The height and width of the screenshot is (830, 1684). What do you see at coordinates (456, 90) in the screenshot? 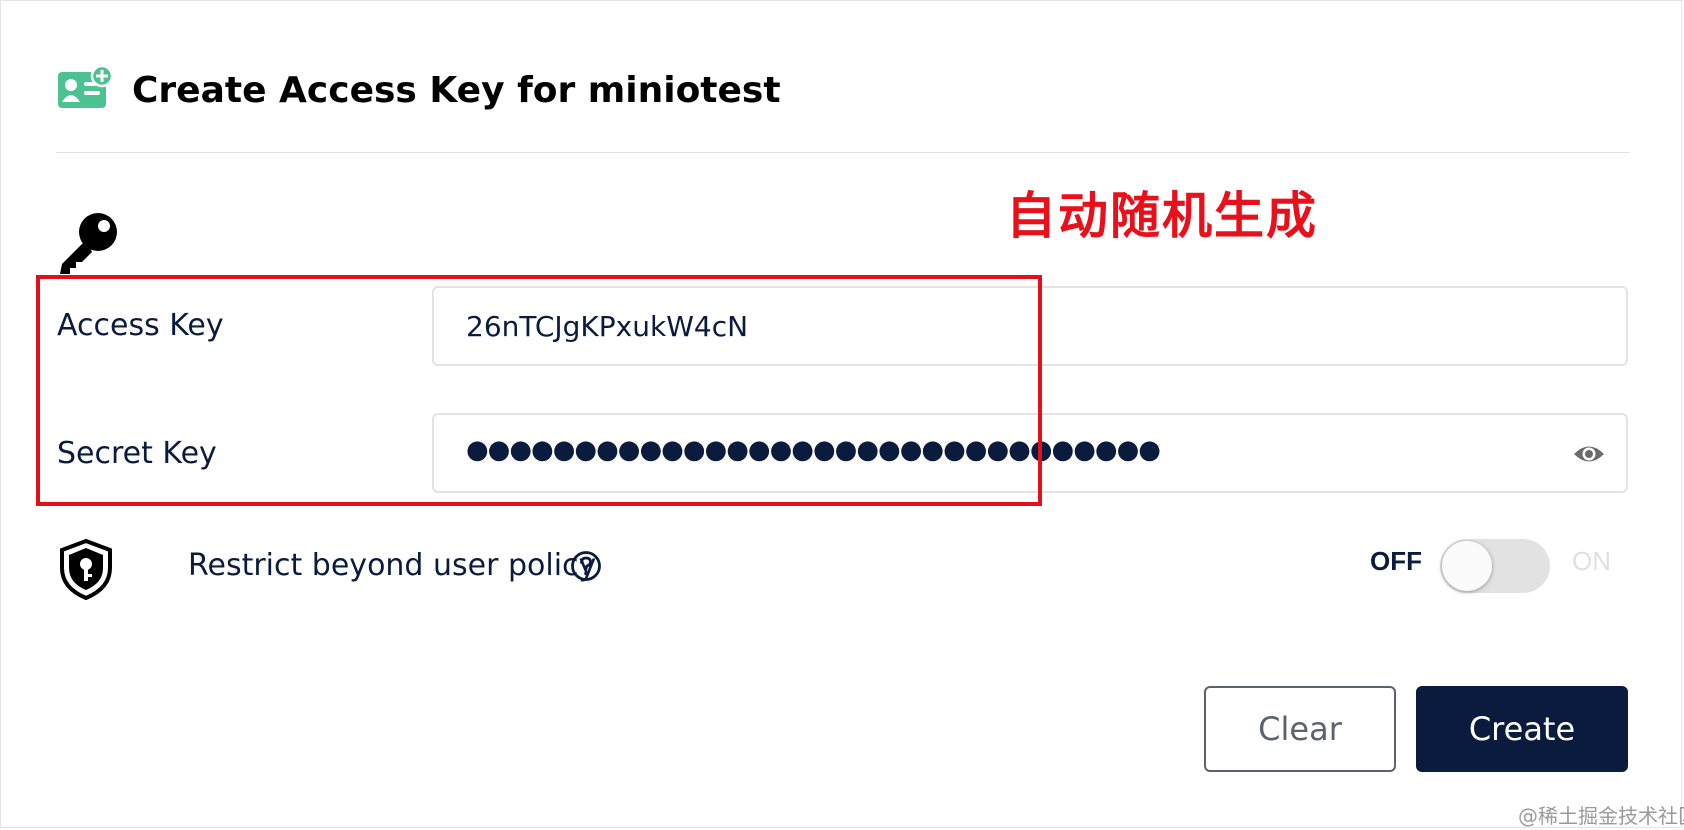
I see `dialog-title: Create Access Key for miniotest` at bounding box center [456, 90].